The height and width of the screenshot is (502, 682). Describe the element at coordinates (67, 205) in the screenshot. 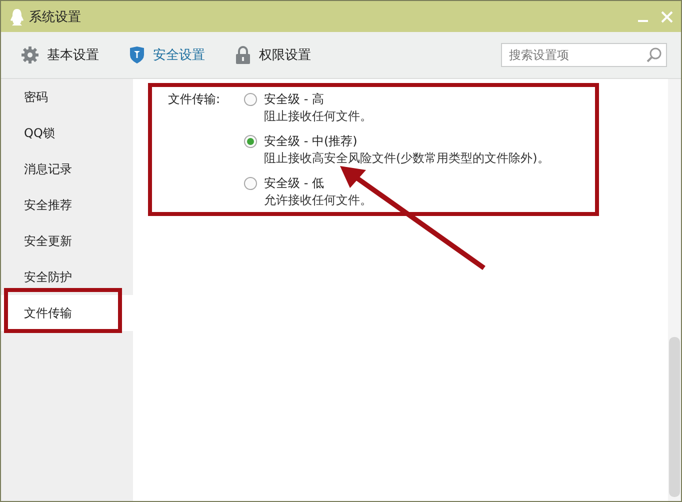

I see `sidebar-item: 安全推荐` at that location.